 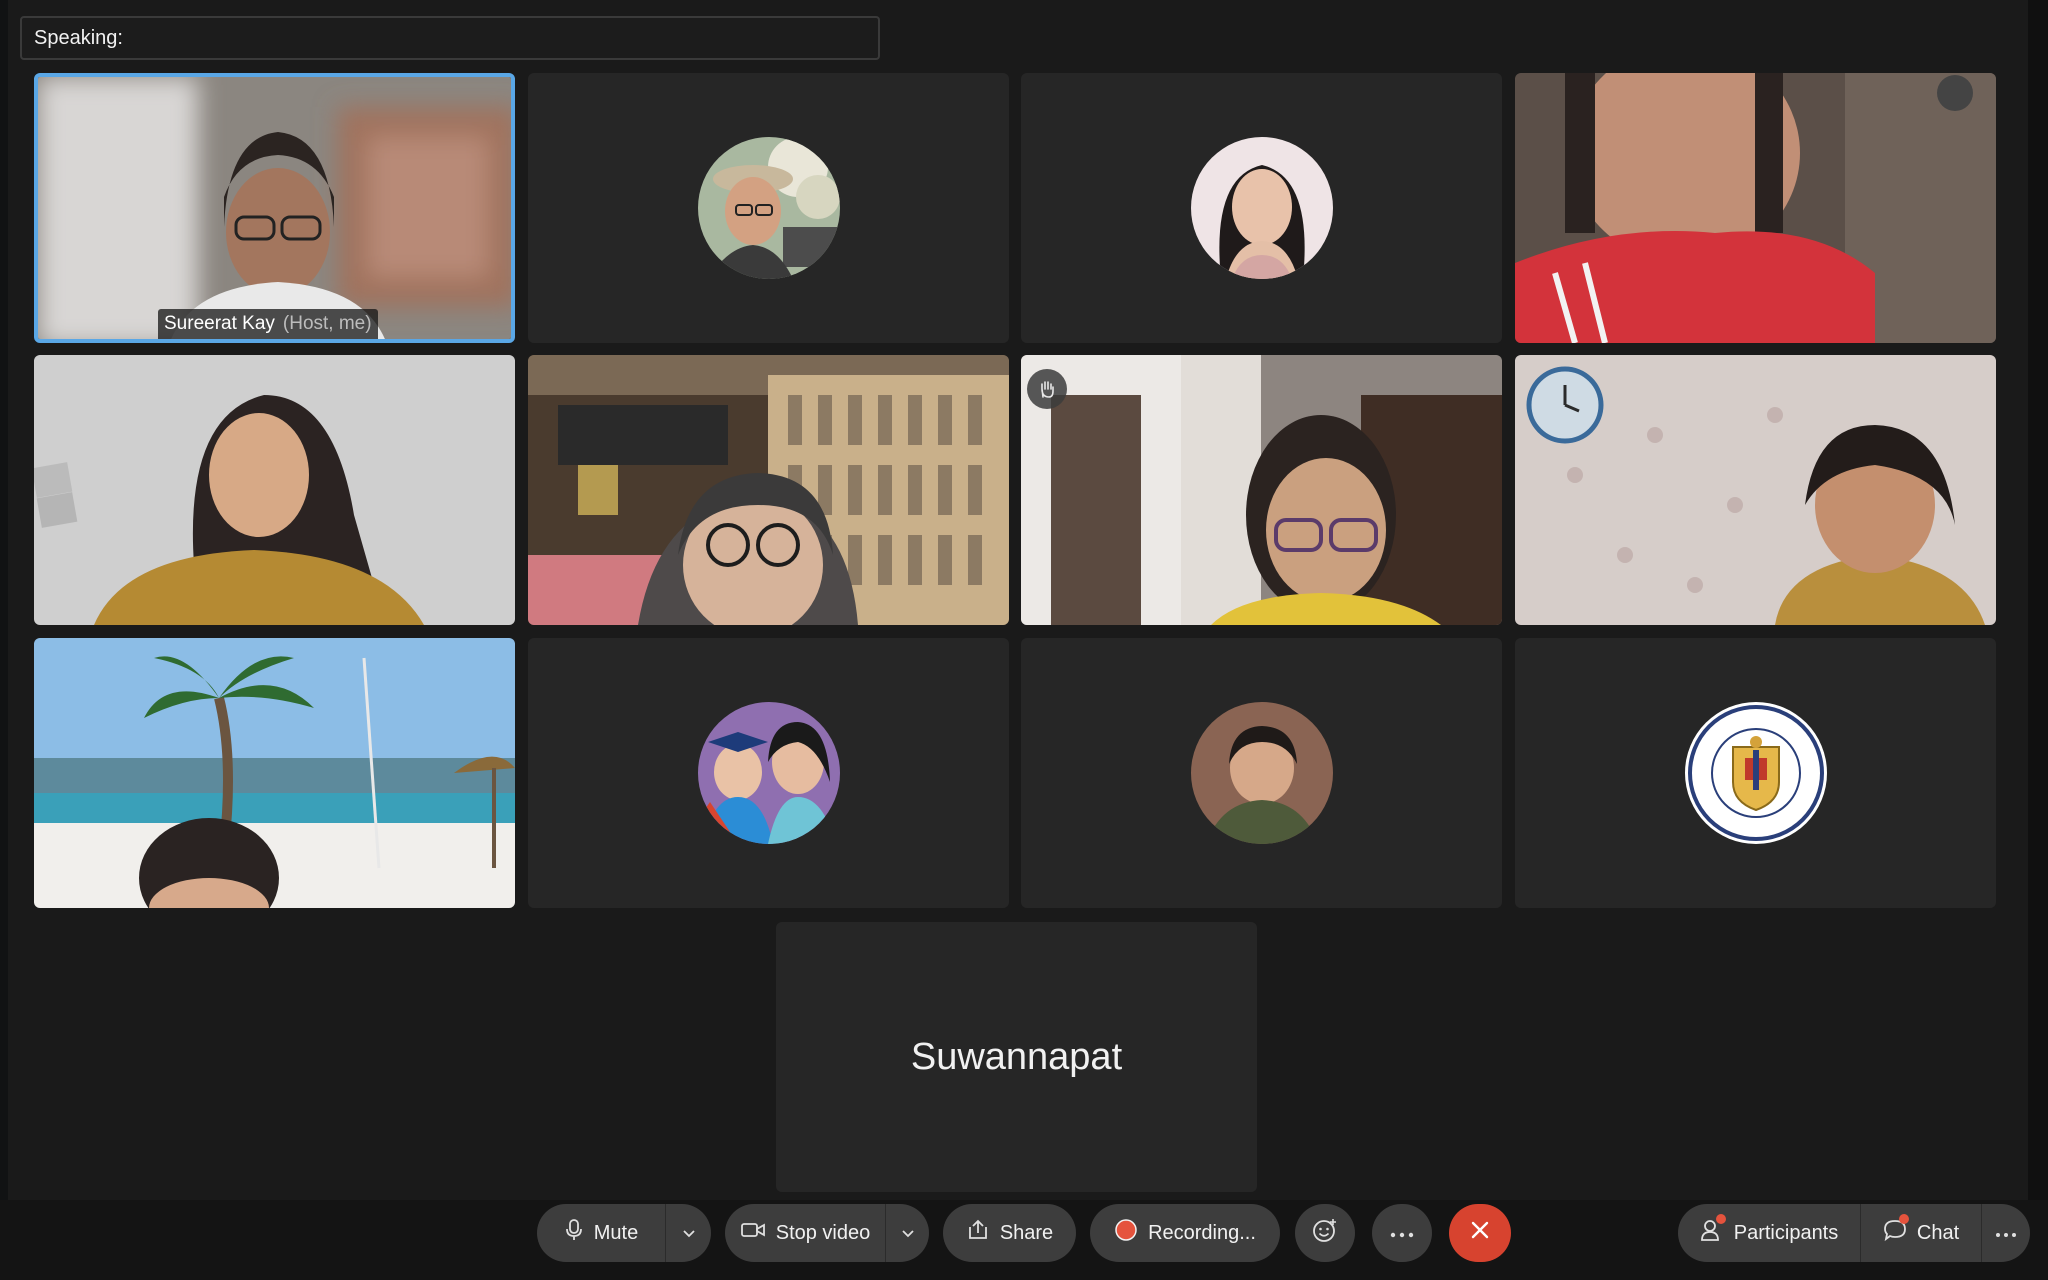 What do you see at coordinates (450, 38) in the screenshot?
I see `speaking-indicator: Speaking:` at bounding box center [450, 38].